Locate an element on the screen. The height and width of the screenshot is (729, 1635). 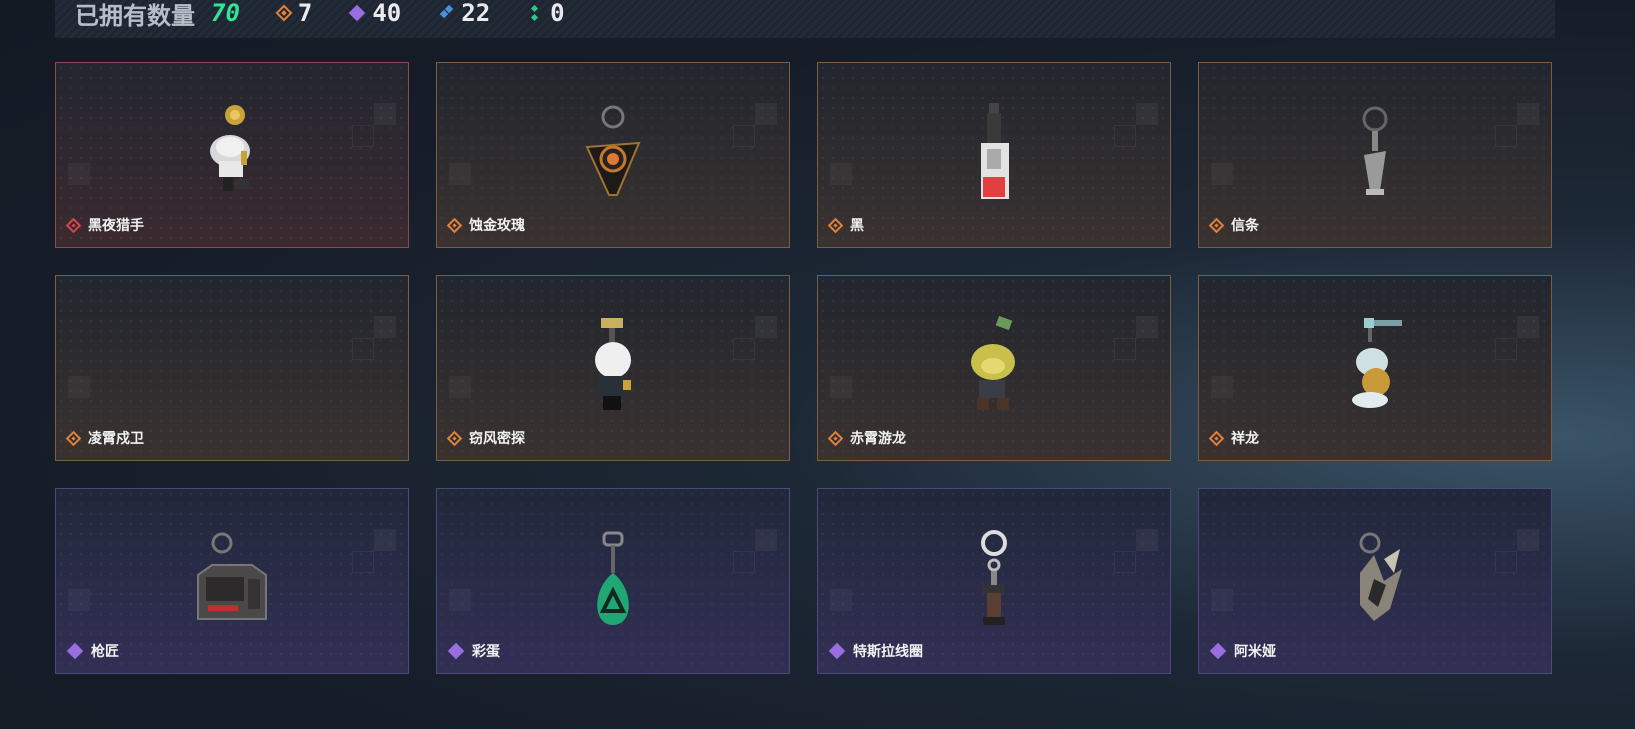
charm-card: 祥龙 is located at coordinates (1375, 368).